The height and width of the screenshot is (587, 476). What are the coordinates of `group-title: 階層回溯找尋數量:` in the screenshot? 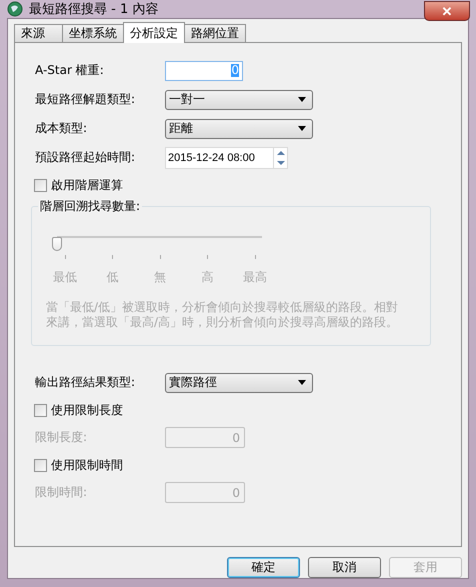 It's located at (90, 206).